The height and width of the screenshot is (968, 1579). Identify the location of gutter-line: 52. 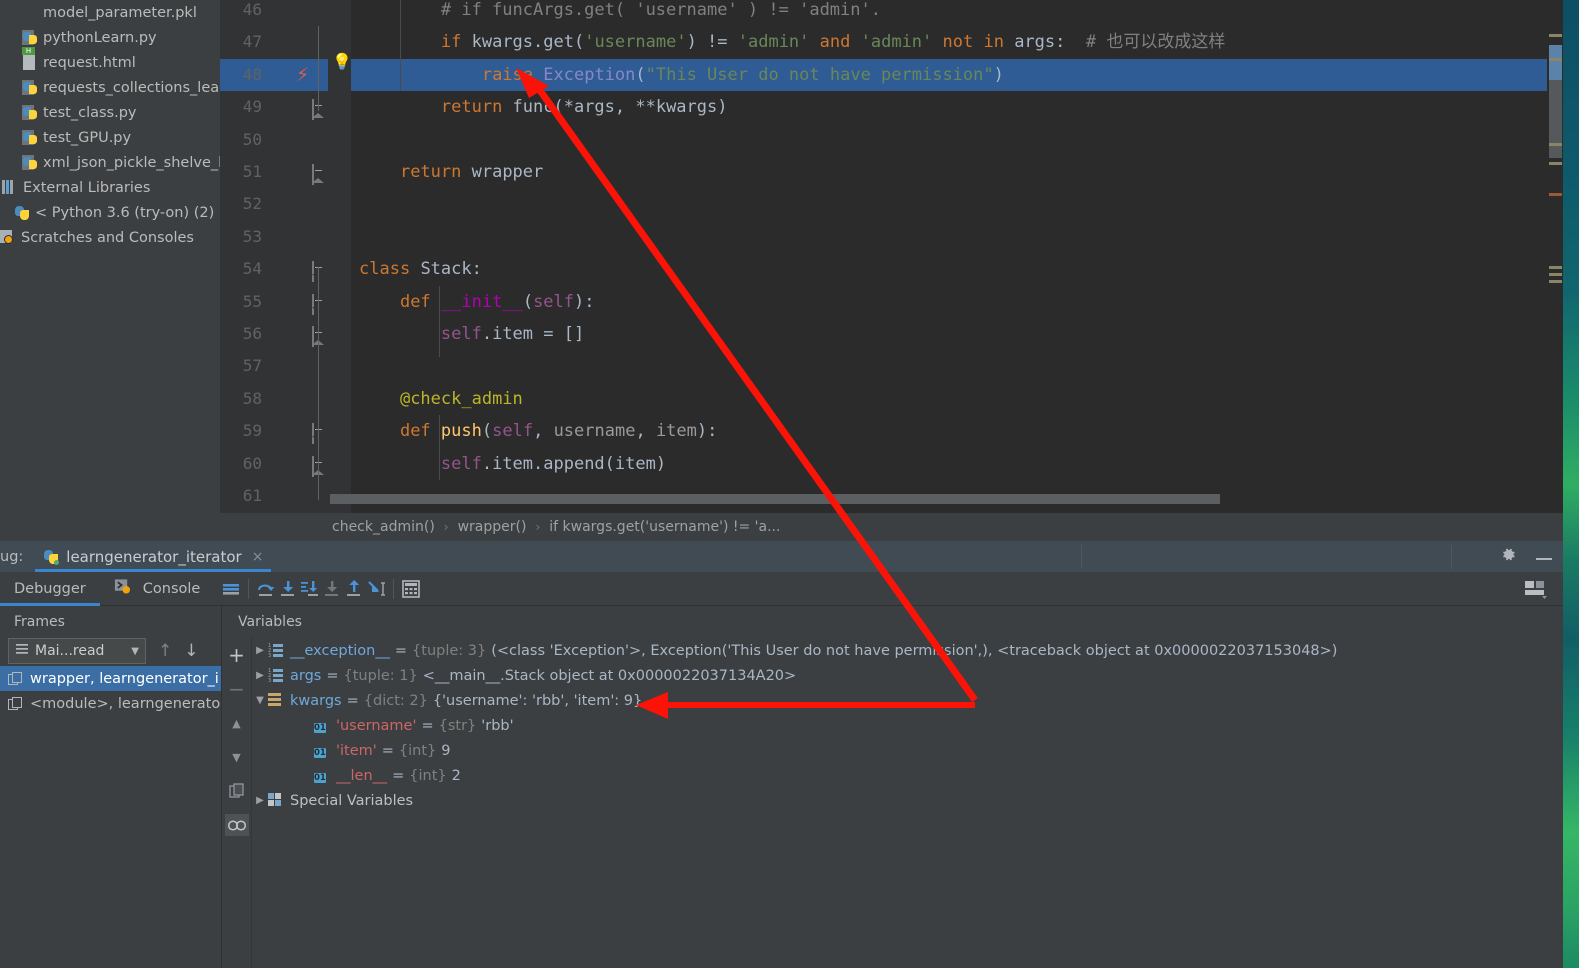
(274, 204).